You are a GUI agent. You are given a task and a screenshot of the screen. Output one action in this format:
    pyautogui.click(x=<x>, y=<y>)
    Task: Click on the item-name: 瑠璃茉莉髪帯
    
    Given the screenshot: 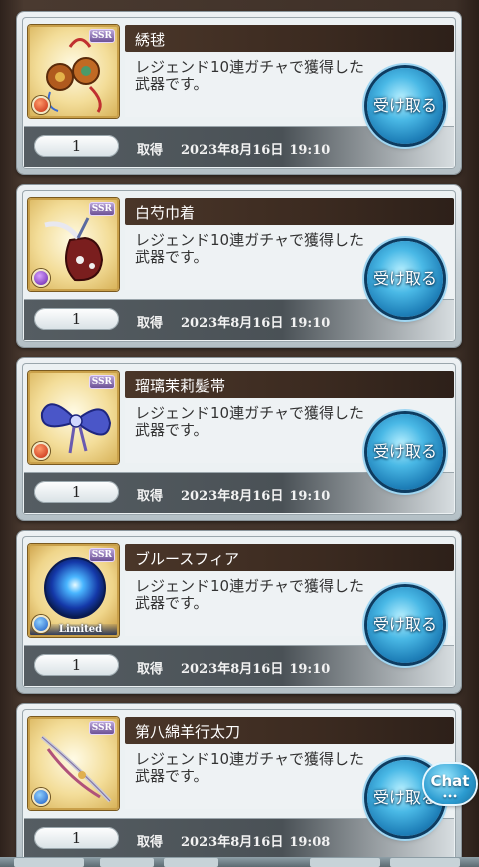 What is the action you would take?
    pyautogui.click(x=180, y=386)
    